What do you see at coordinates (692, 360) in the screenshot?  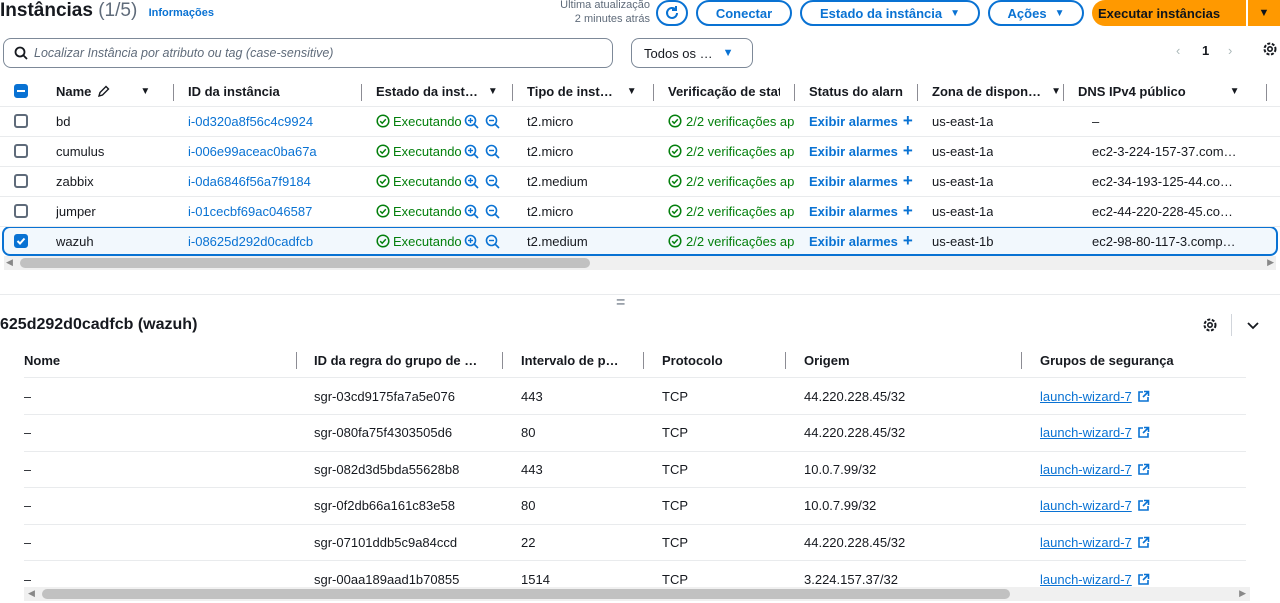 I see `col-protocol: Protocolo` at bounding box center [692, 360].